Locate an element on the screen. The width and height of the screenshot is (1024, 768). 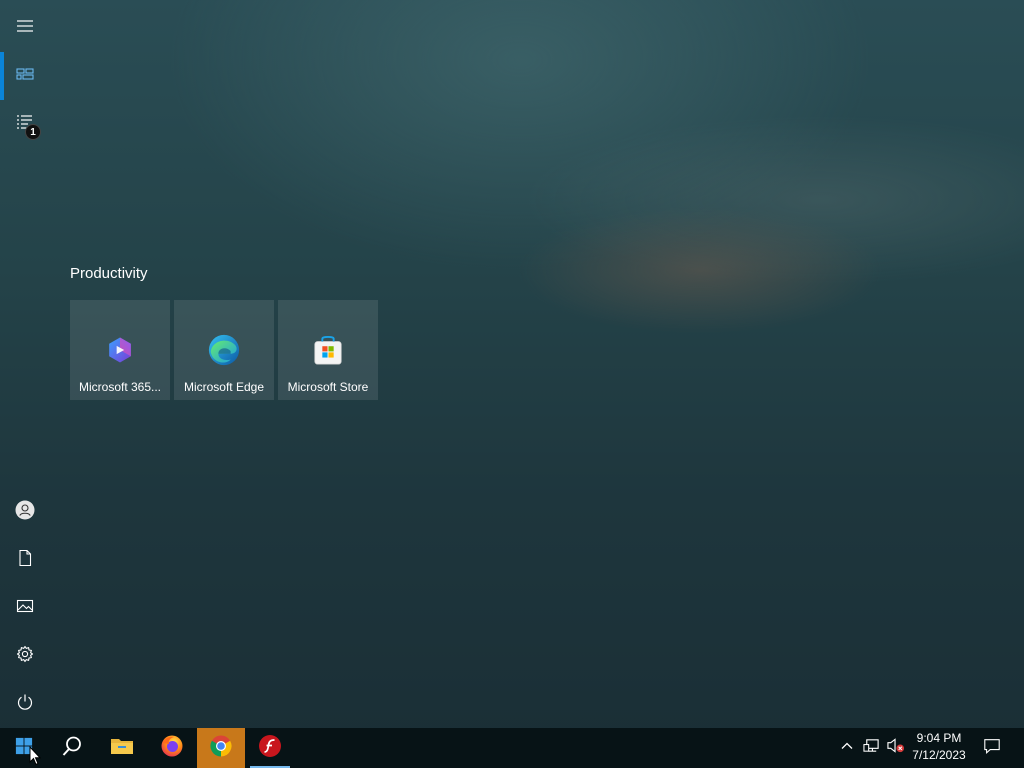
action-center-button is located at coordinates (992, 748).